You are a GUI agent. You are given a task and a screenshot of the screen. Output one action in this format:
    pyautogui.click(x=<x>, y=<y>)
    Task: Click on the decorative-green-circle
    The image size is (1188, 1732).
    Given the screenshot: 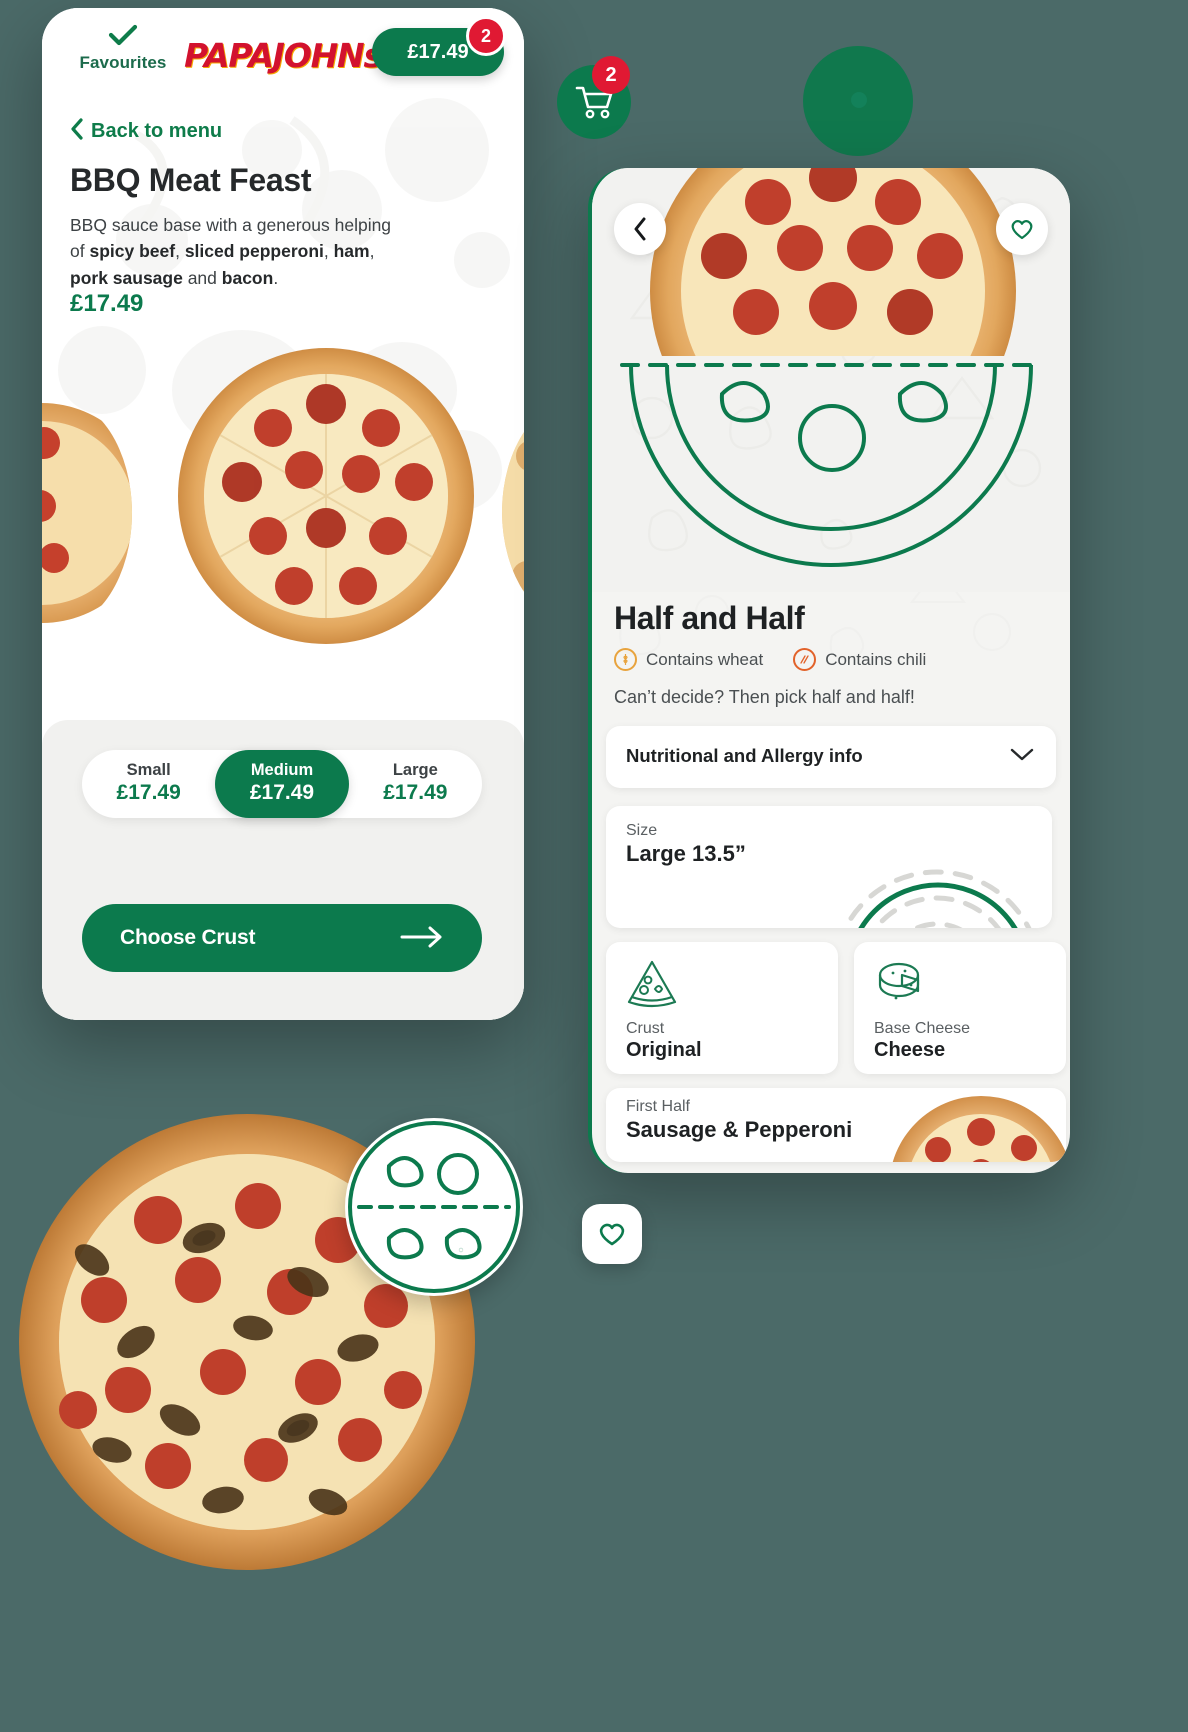 What is the action you would take?
    pyautogui.click(x=858, y=101)
    